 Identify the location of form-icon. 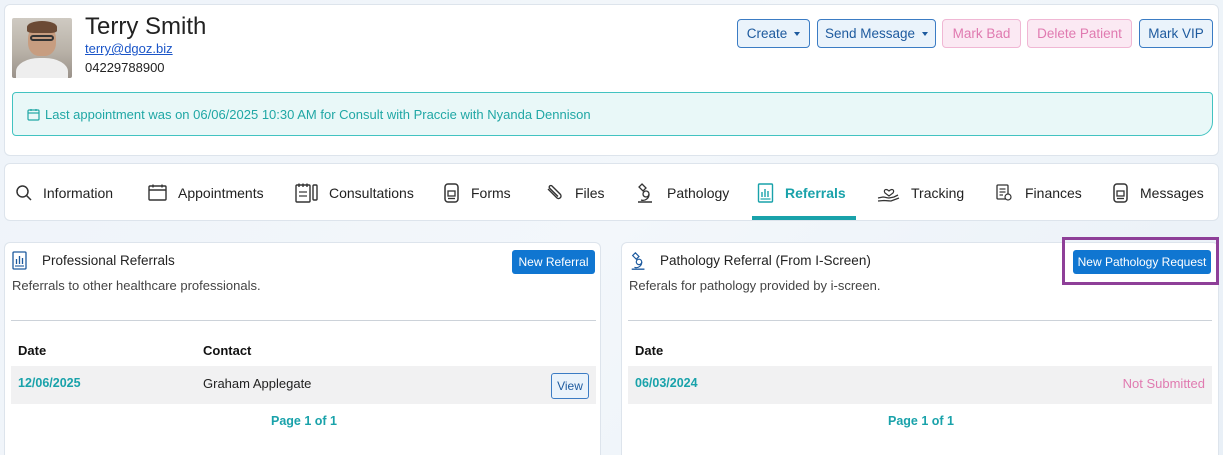
(451, 193).